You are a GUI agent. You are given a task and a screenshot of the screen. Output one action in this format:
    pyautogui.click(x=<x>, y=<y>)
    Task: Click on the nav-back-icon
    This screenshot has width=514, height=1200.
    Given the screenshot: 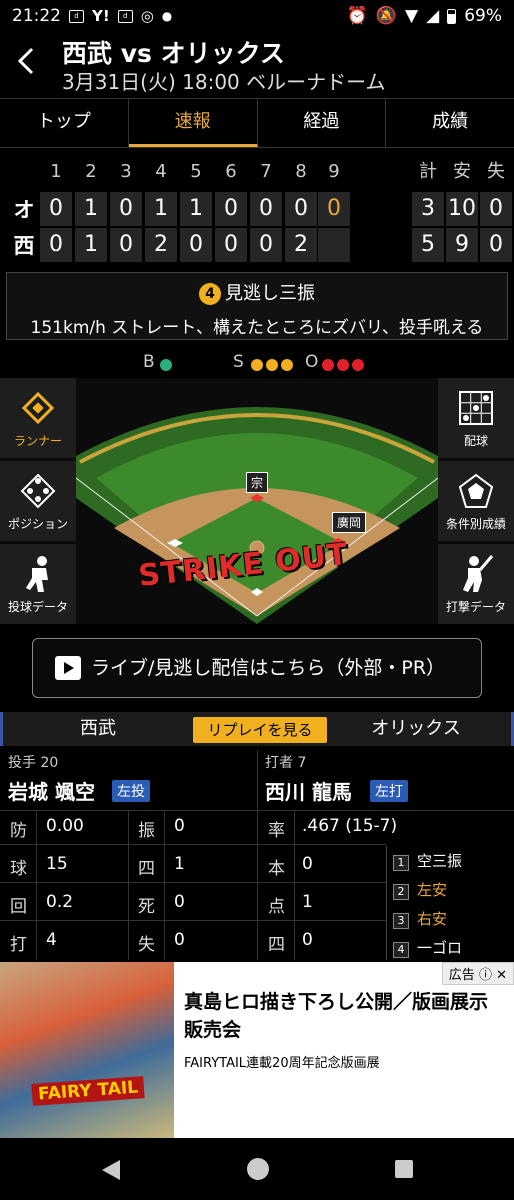 What is the action you would take?
    pyautogui.click(x=111, y=1170)
    